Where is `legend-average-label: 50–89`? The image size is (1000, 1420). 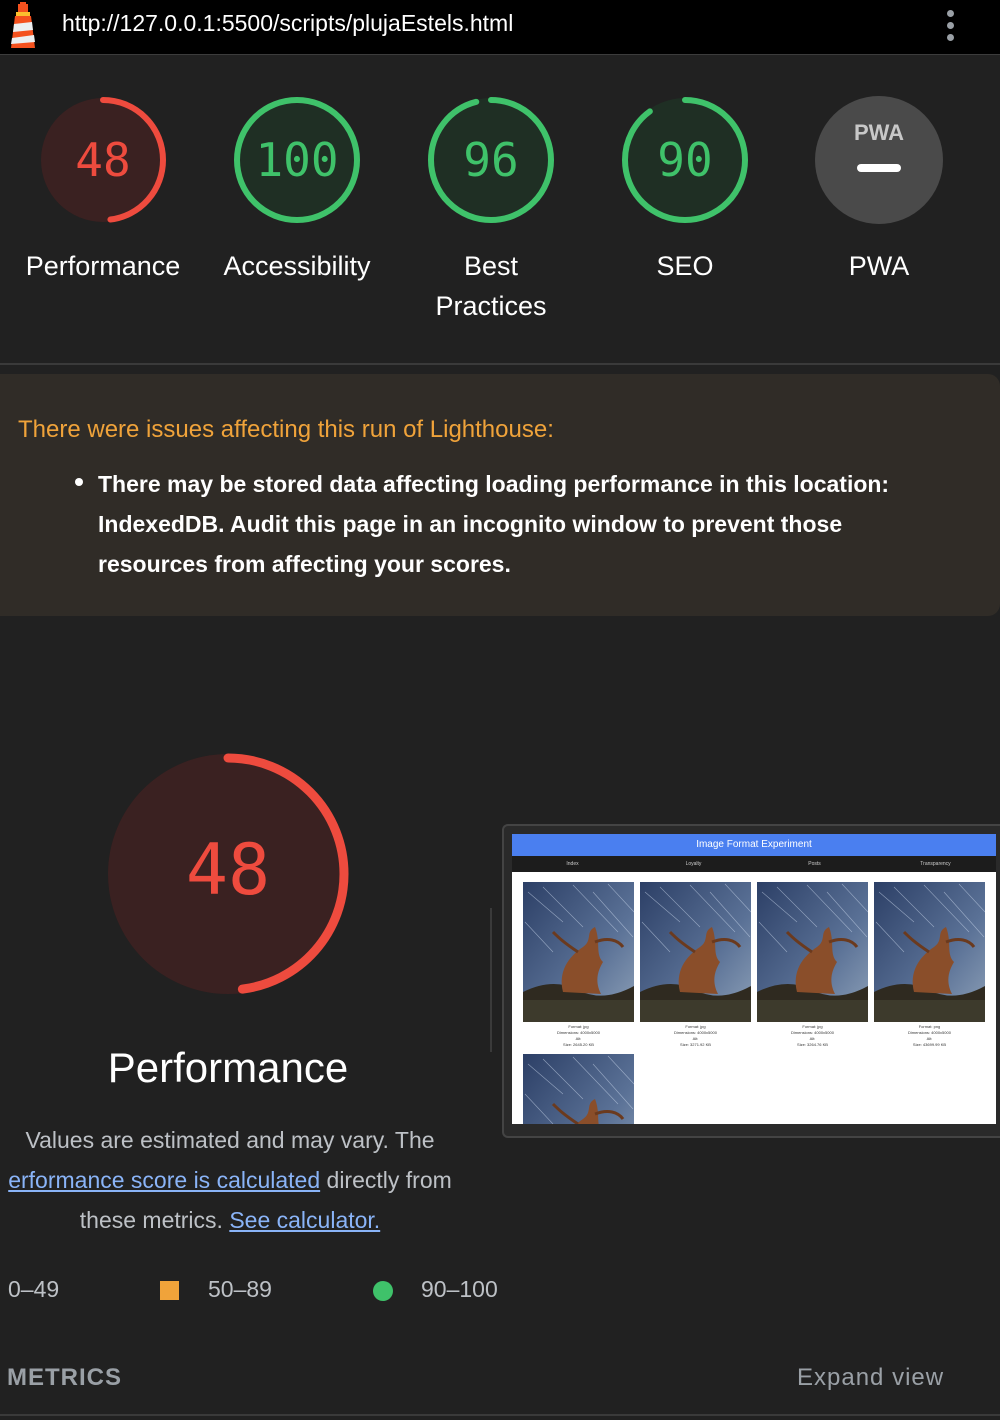
legend-average-label: 50–89 is located at coordinates (240, 1289).